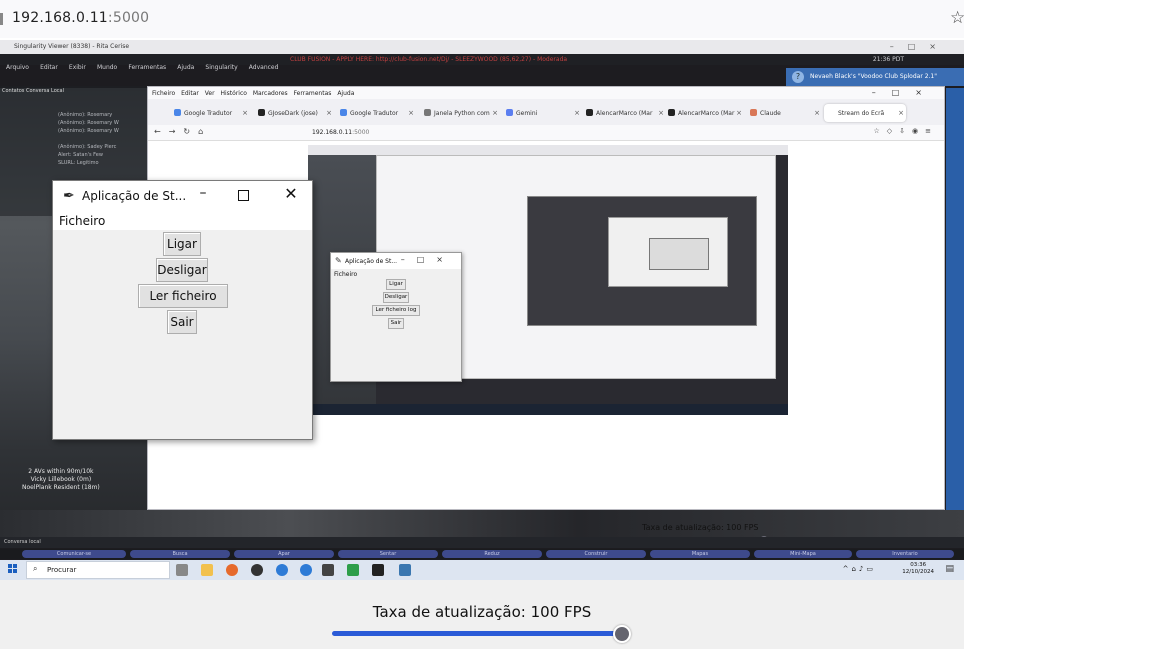  I want to click on desligar-button: Desligar, so click(182, 270).